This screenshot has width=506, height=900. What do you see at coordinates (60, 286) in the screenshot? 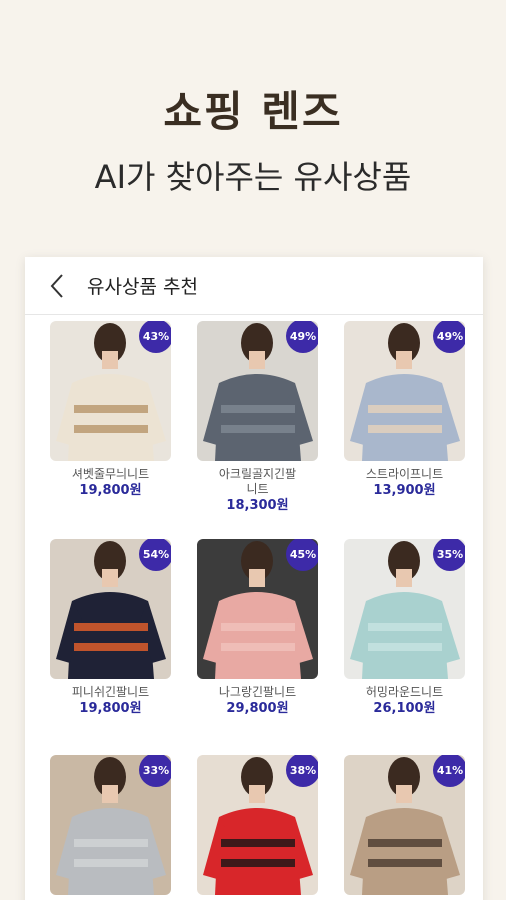
I see `chevron-left-icon` at bounding box center [60, 286].